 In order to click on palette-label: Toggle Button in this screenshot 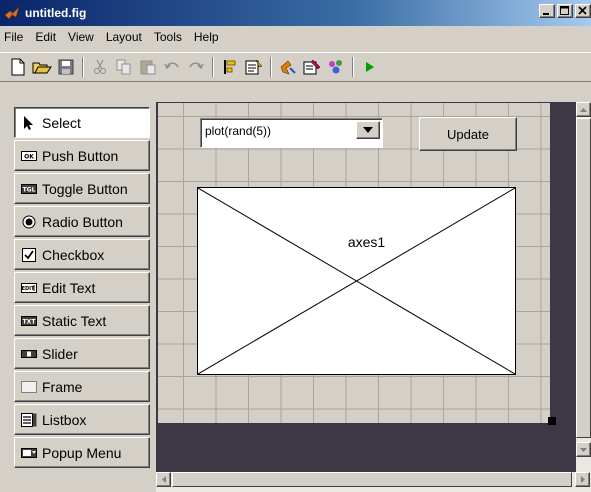, I will do `click(85, 188)`.